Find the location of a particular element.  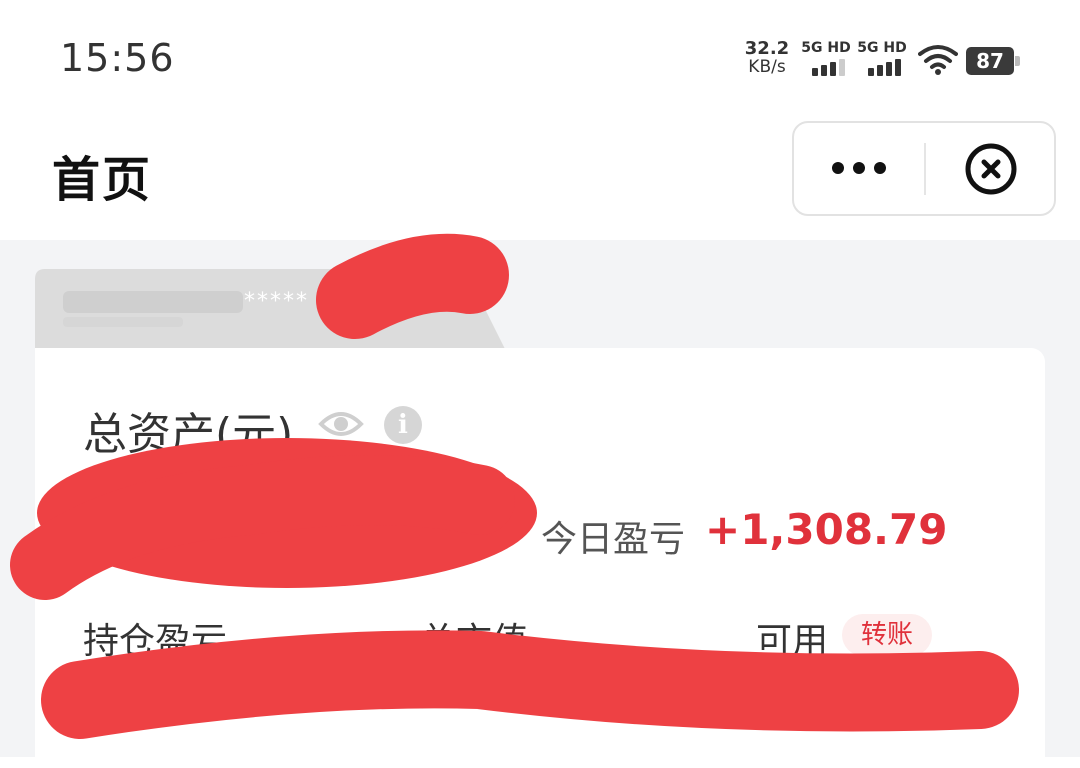

network-speed: 32.2 KB/s is located at coordinates (767, 57).